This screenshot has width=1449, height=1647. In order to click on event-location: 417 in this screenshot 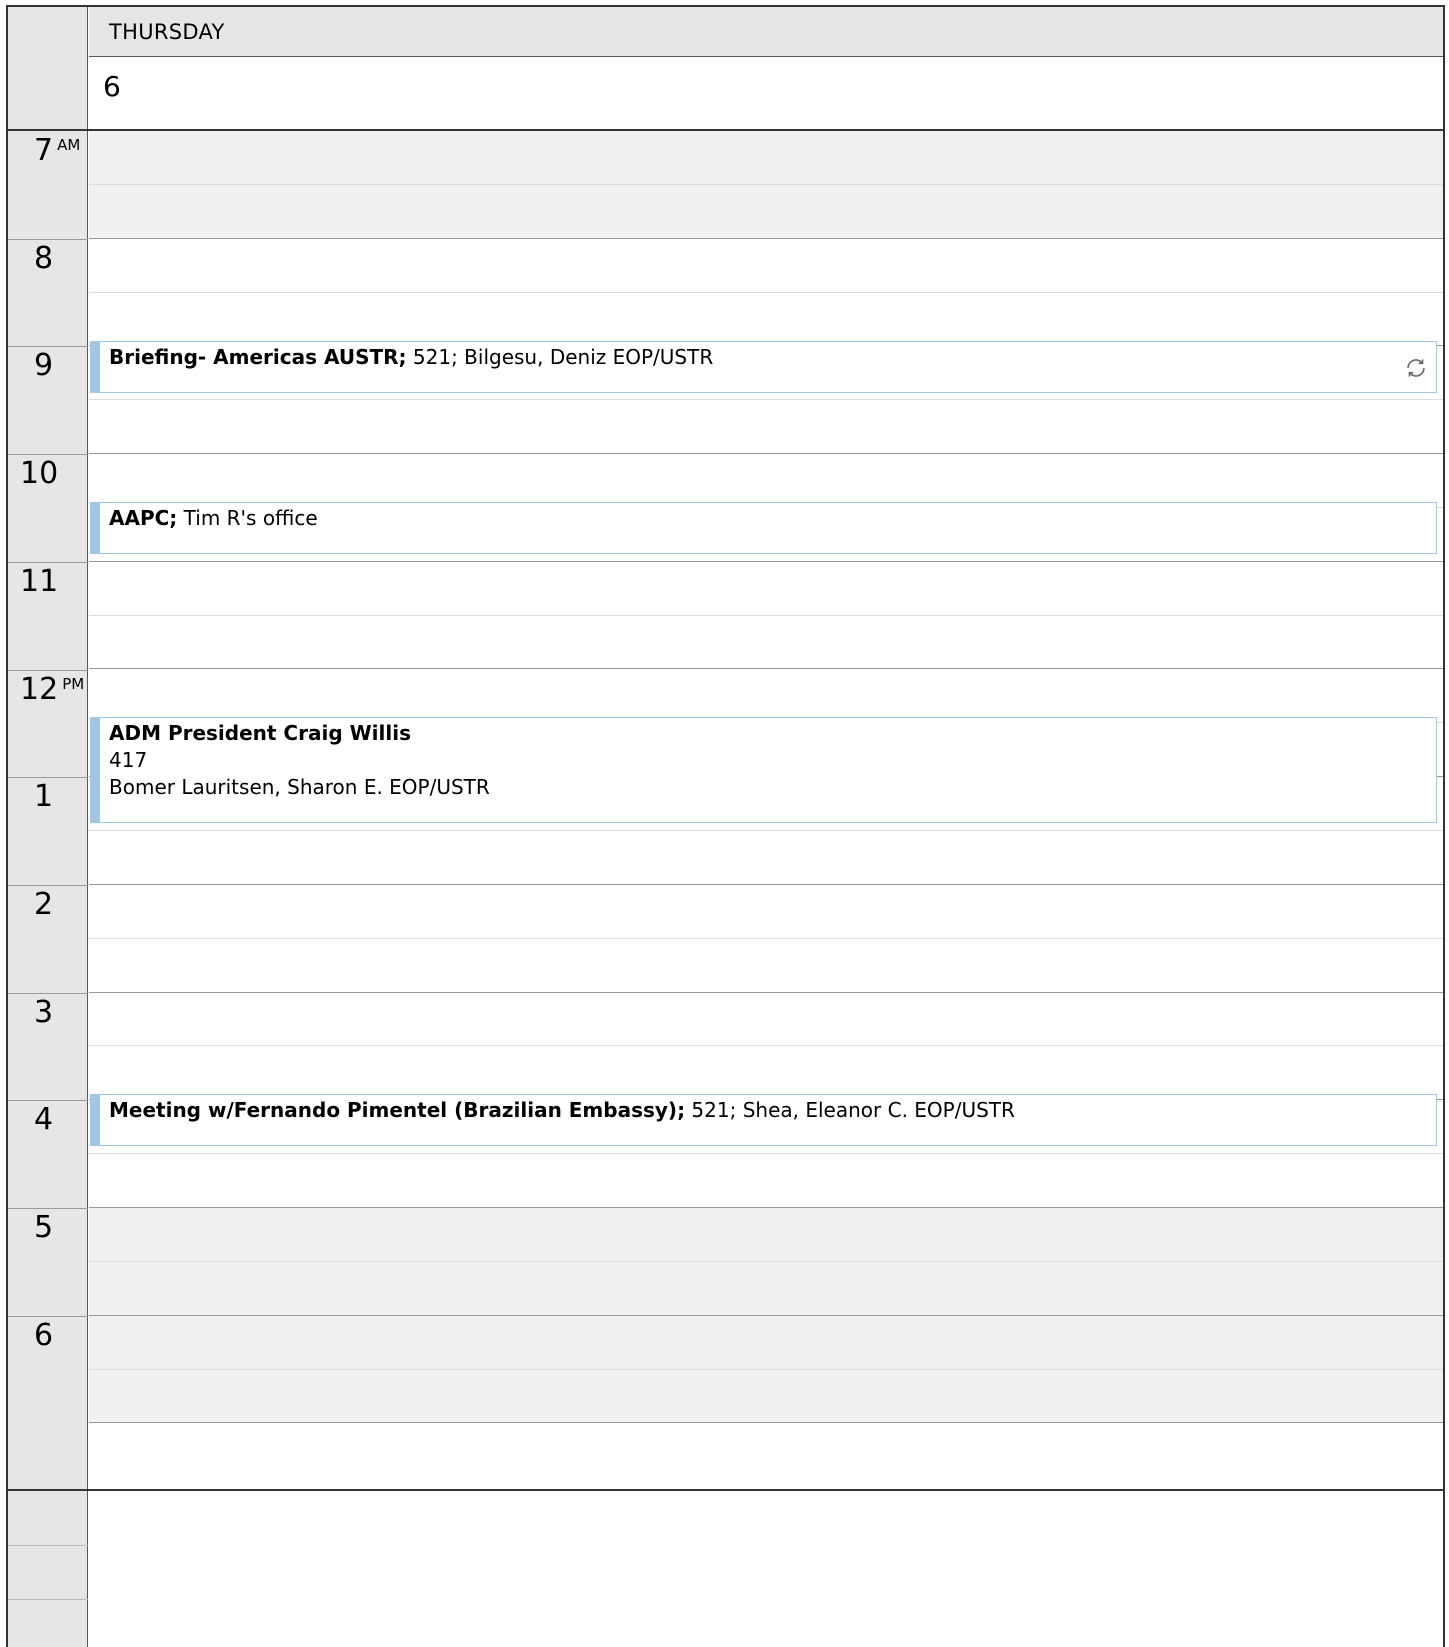, I will do `click(128, 760)`.